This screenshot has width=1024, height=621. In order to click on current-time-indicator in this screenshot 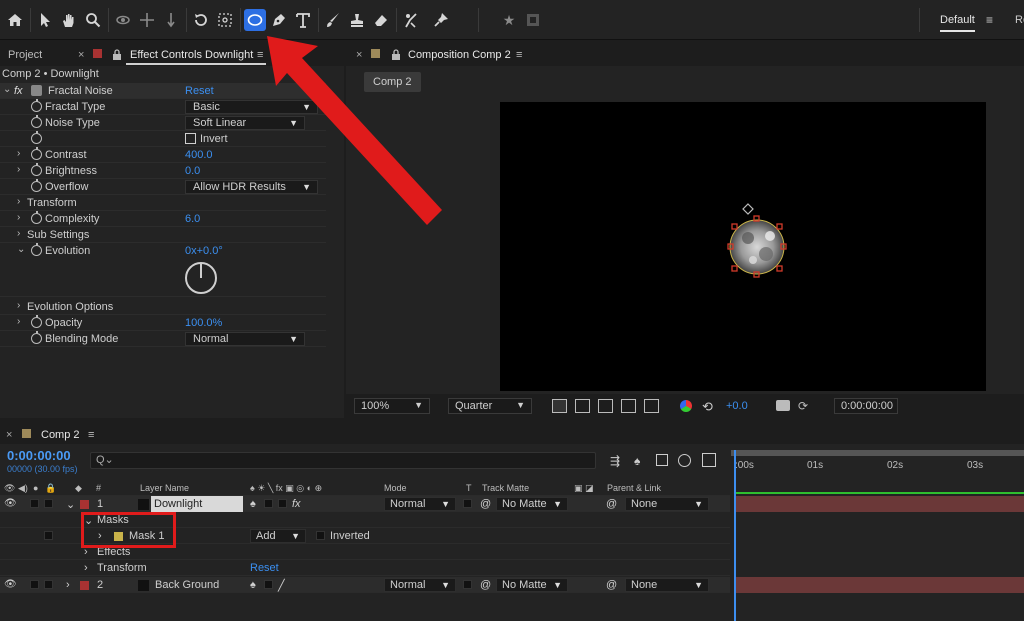, I will do `click(735, 535)`.